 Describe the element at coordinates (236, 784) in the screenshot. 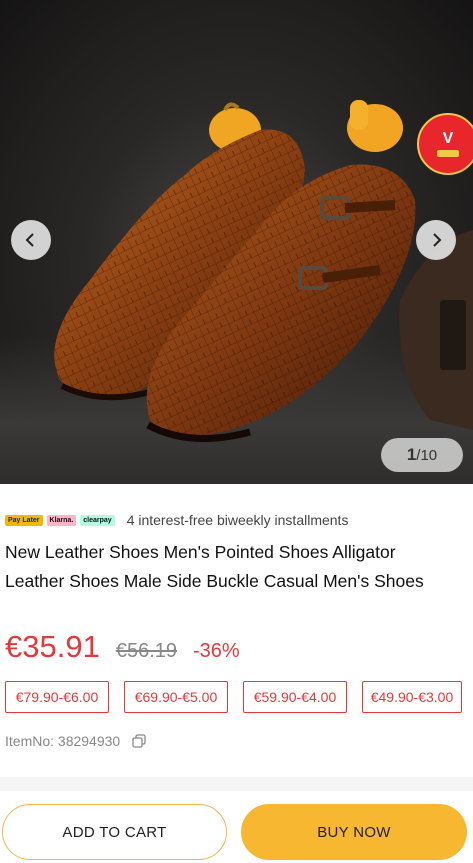

I see `section-divider` at that location.